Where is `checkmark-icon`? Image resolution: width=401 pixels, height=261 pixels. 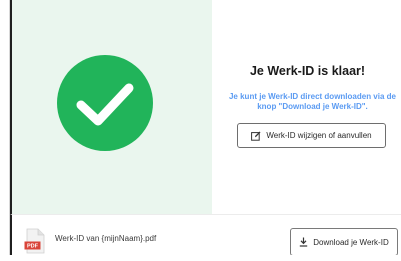 checkmark-icon is located at coordinates (105, 104).